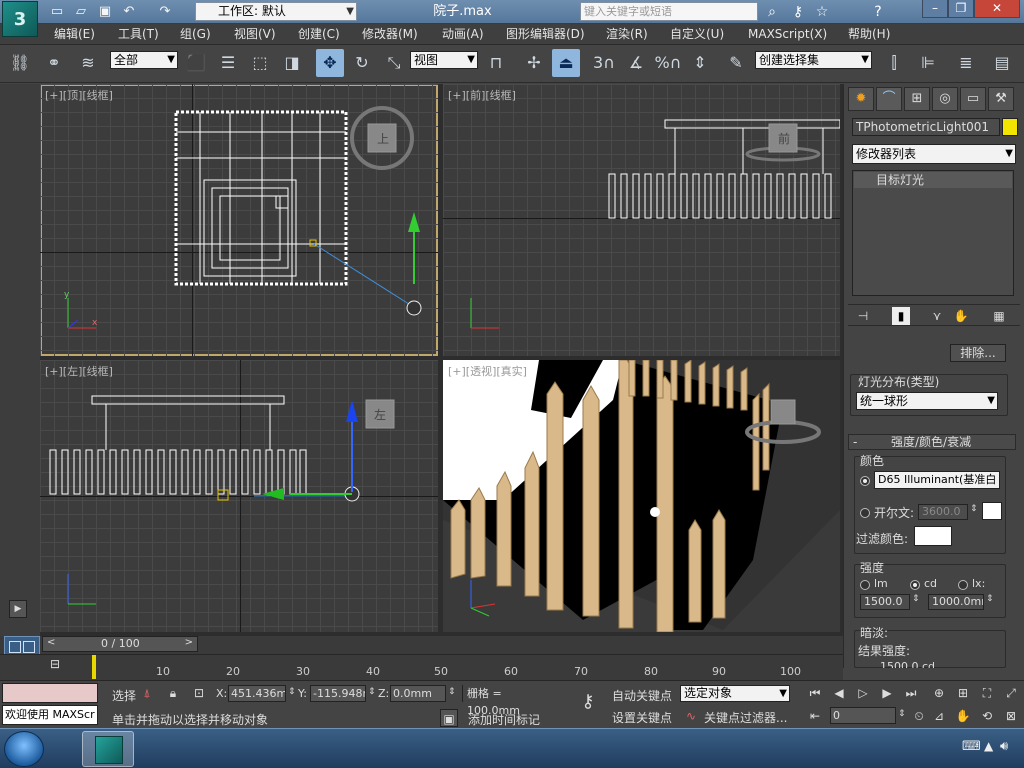 This screenshot has width=1024, height=768. I want to click on tray-expand-icon: ▲, so click(988, 746).